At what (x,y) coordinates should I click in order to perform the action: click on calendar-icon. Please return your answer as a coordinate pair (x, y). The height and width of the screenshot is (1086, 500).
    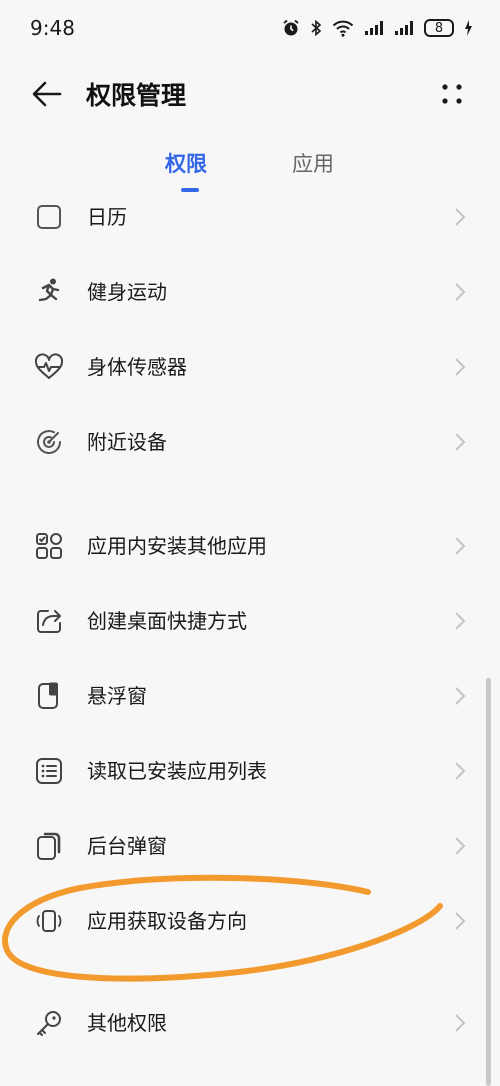
    Looking at the image, I should click on (49, 217).